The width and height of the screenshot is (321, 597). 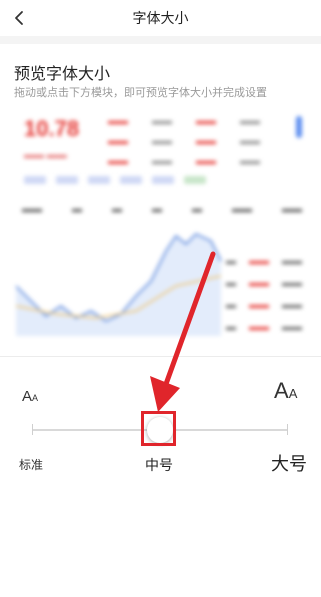 I want to click on blurred-order-book: ▬ ▬▬ ▬▬ ▬ ▬▬ ▬▬ ▬ ▬▬ ▬▬ ▬ ▬▬ ▬▬, so click(x=264, y=294).